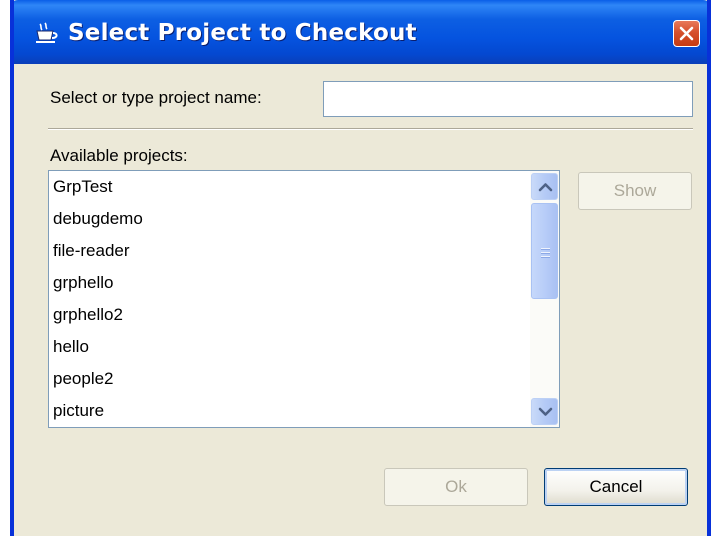 This screenshot has width=711, height=536. I want to click on list-item: grphello2, so click(290, 315).